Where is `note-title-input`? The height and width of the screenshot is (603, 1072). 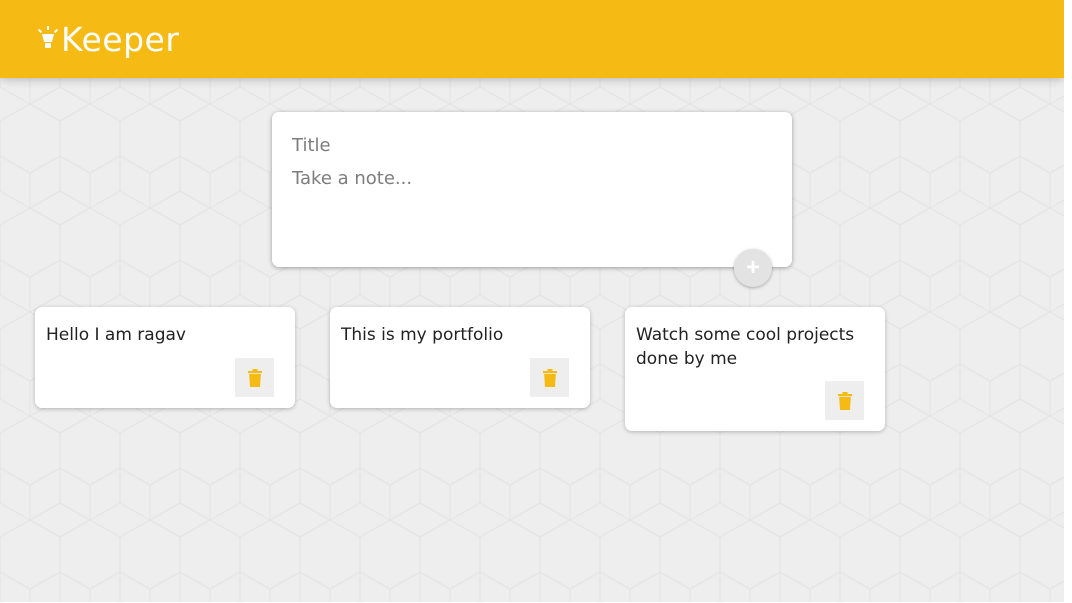
note-title-input is located at coordinates (532, 145).